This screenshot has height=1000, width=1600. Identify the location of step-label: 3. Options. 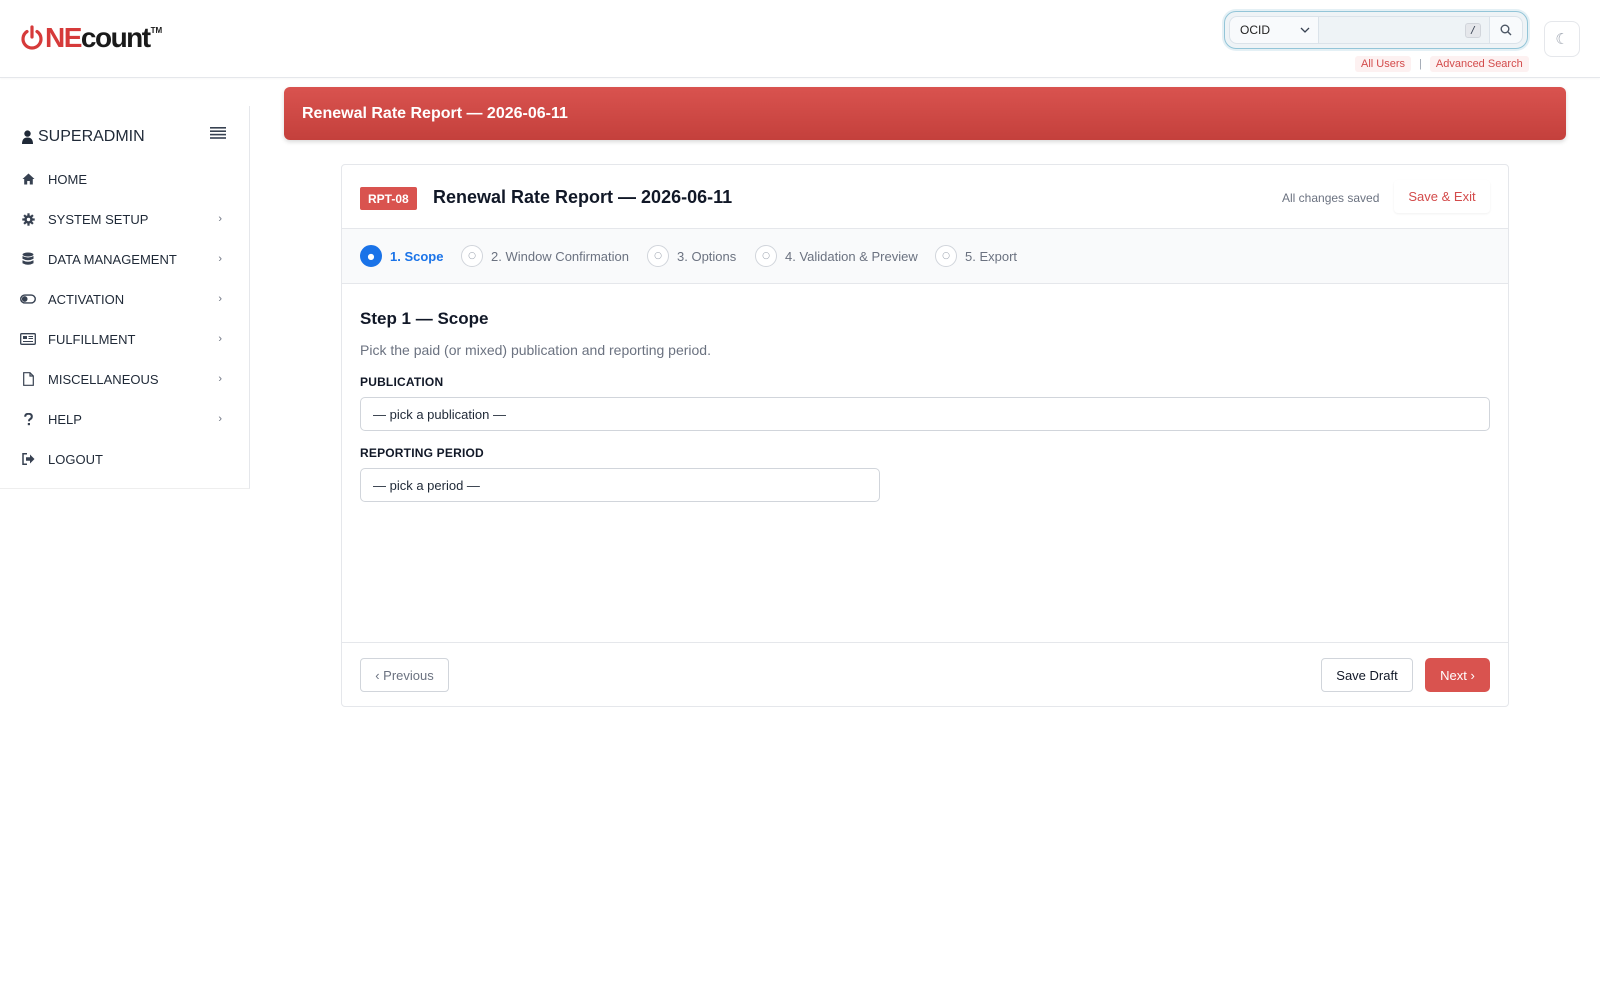
(707, 256).